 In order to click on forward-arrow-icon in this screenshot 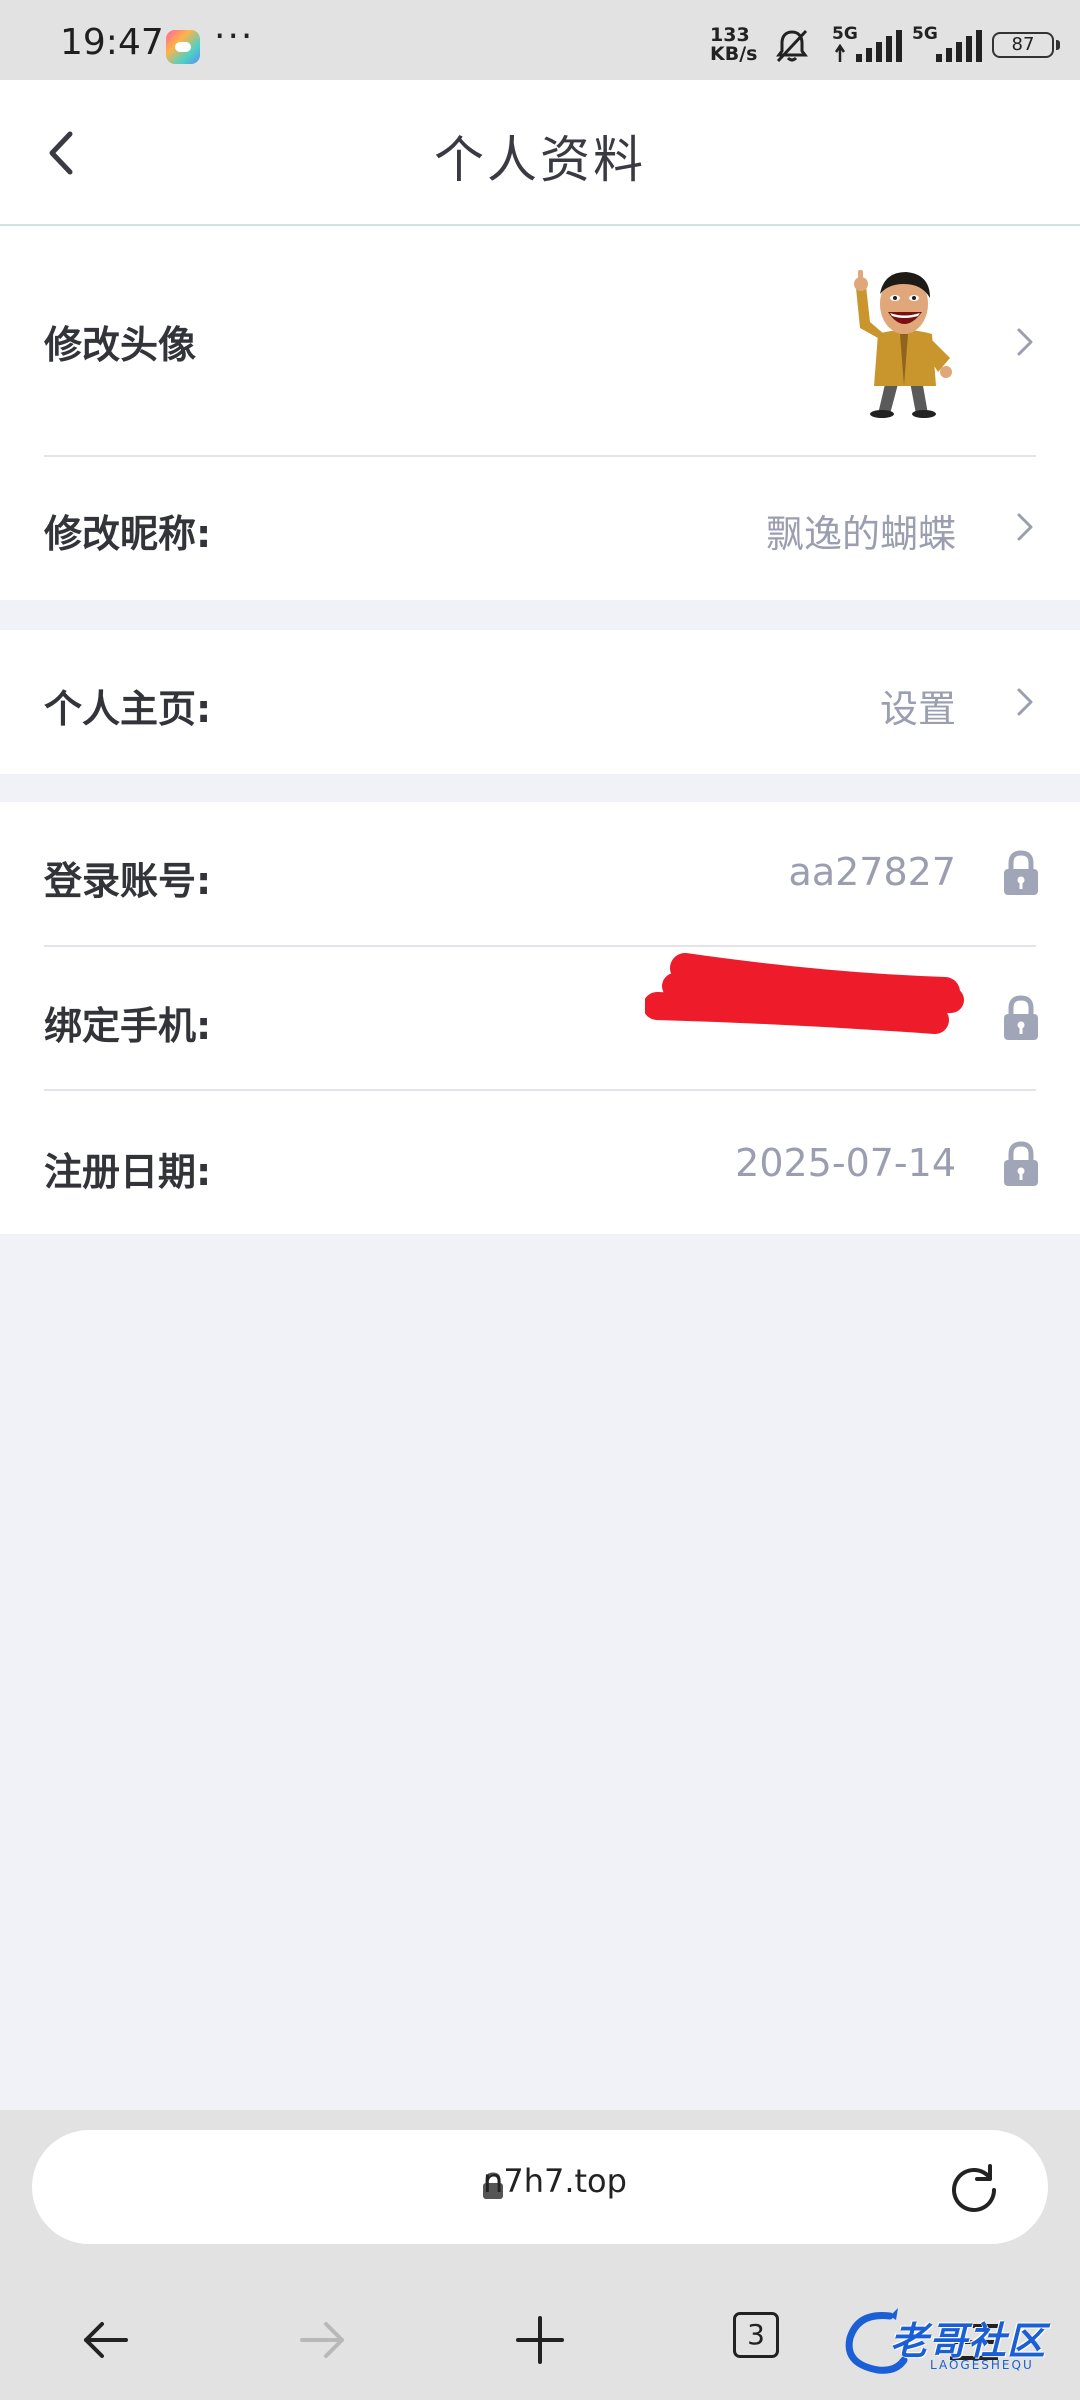, I will do `click(322, 2340)`.